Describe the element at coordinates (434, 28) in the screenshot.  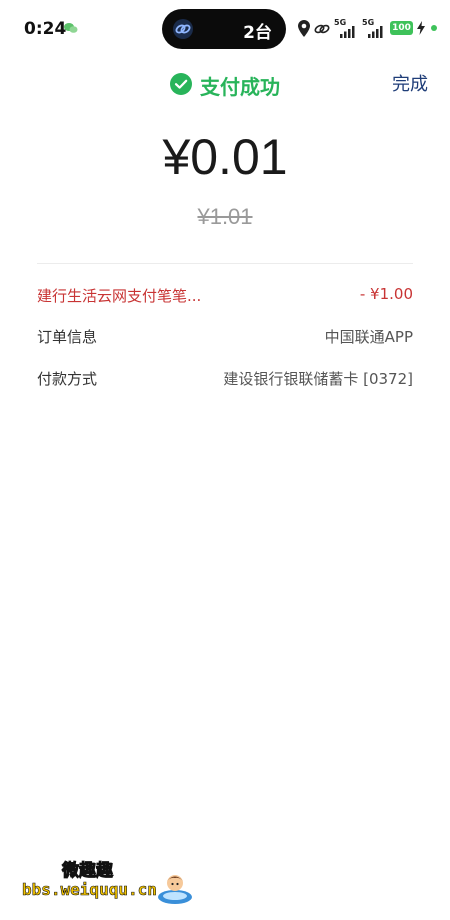
I see `privacy-dot` at that location.